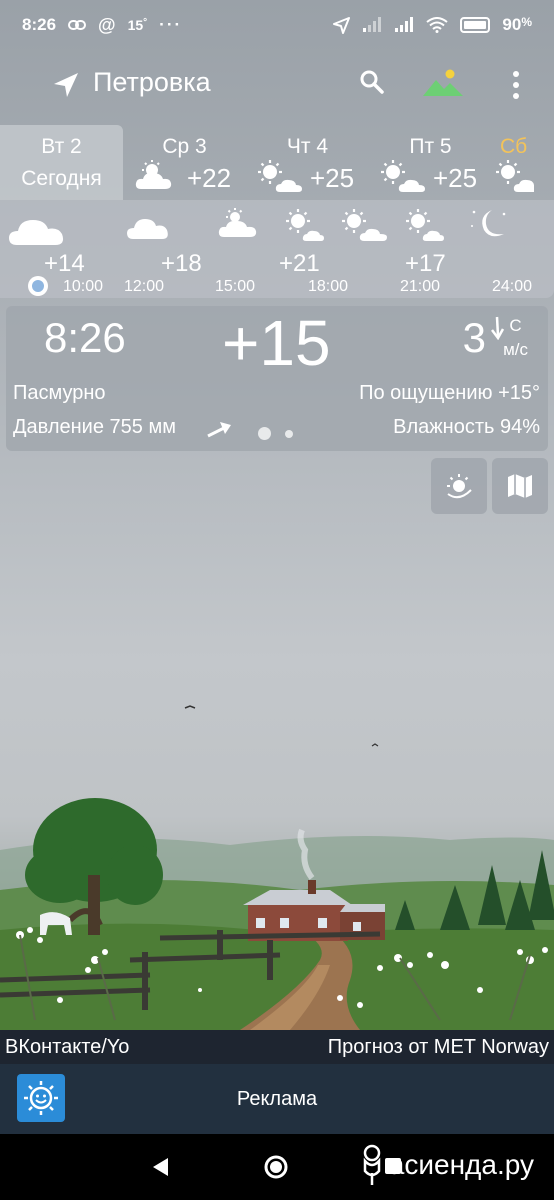 The image size is (554, 1200). Describe the element at coordinates (488, 223) in the screenshot. I see `moon-icon` at that location.